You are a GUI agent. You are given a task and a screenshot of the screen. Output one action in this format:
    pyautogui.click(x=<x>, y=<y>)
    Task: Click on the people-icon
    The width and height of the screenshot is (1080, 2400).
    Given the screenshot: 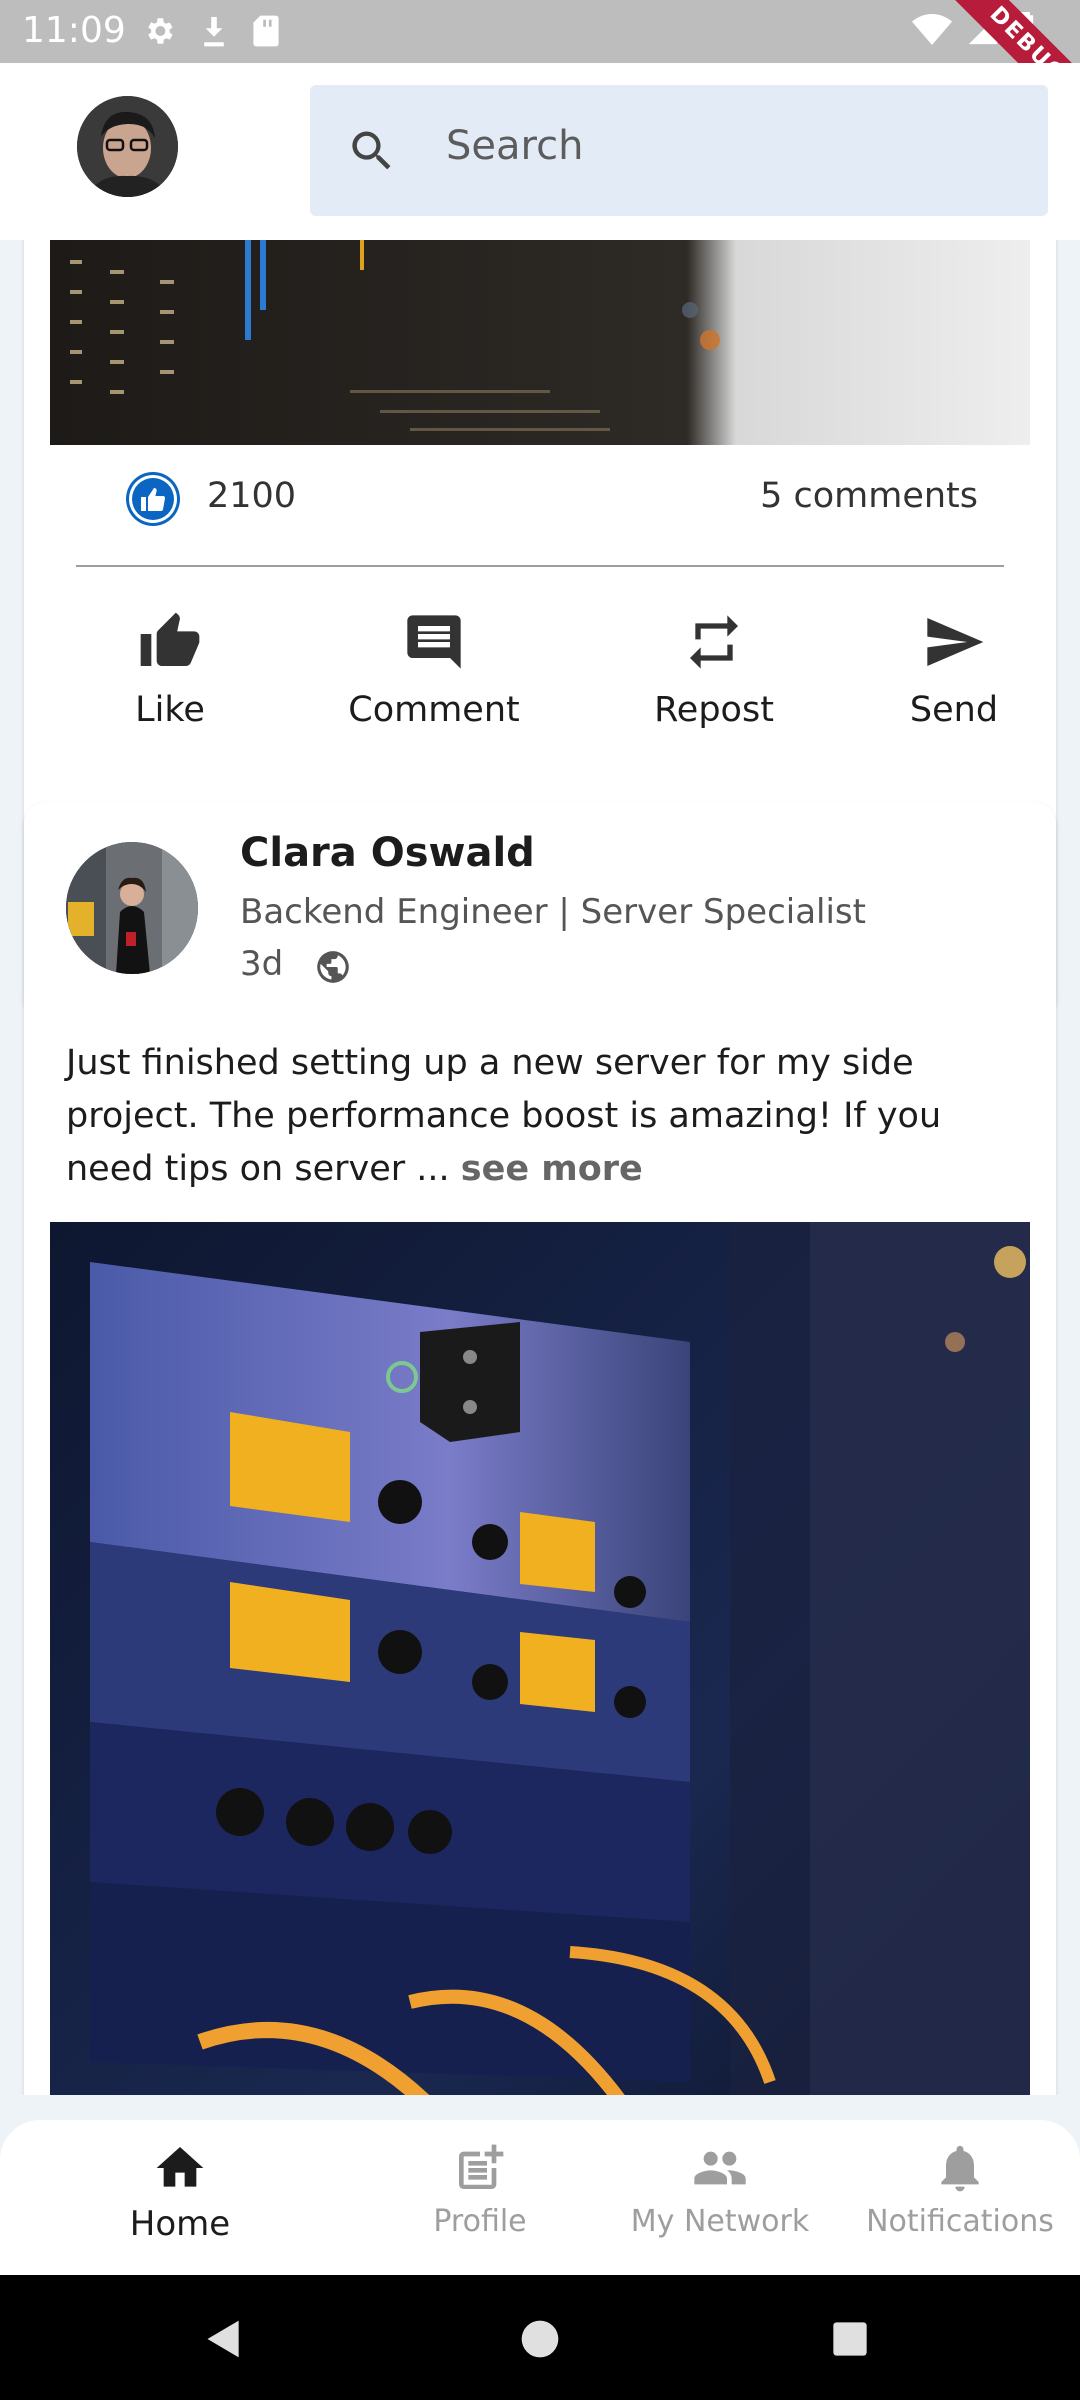 What is the action you would take?
    pyautogui.click(x=720, y=2168)
    